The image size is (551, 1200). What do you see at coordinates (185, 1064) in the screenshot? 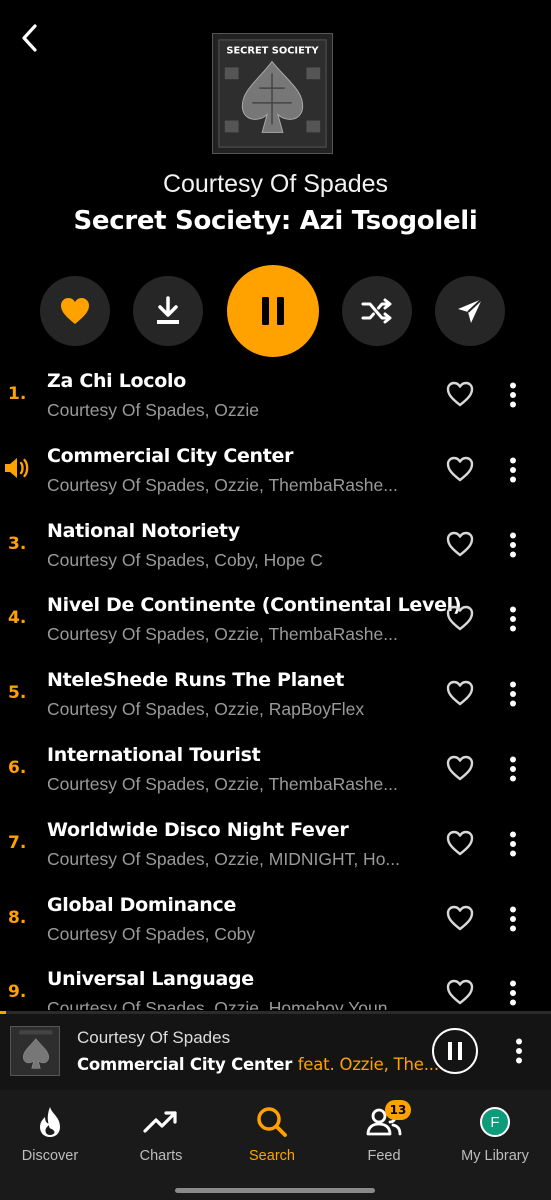
I see `mini-player-track: Commercial City Center` at bounding box center [185, 1064].